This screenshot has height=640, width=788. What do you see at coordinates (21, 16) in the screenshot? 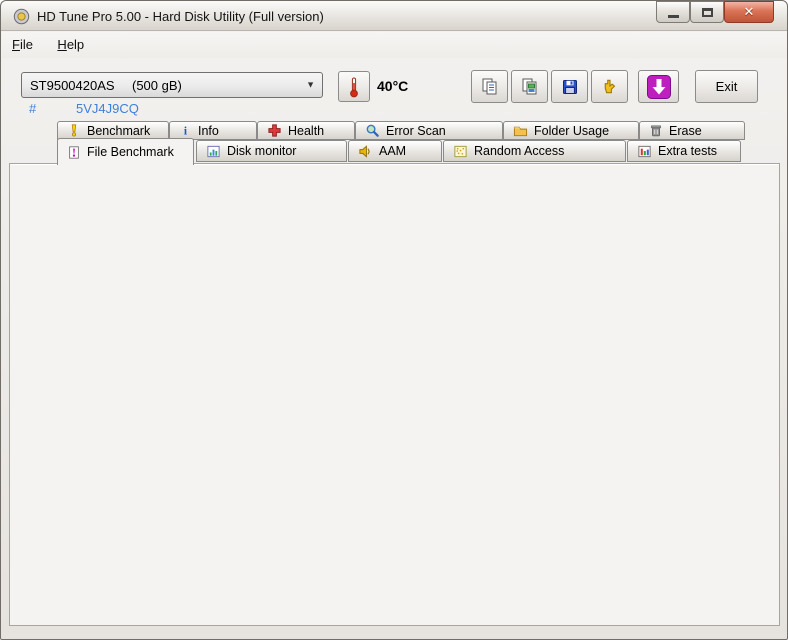
I see `app-icon` at bounding box center [21, 16].